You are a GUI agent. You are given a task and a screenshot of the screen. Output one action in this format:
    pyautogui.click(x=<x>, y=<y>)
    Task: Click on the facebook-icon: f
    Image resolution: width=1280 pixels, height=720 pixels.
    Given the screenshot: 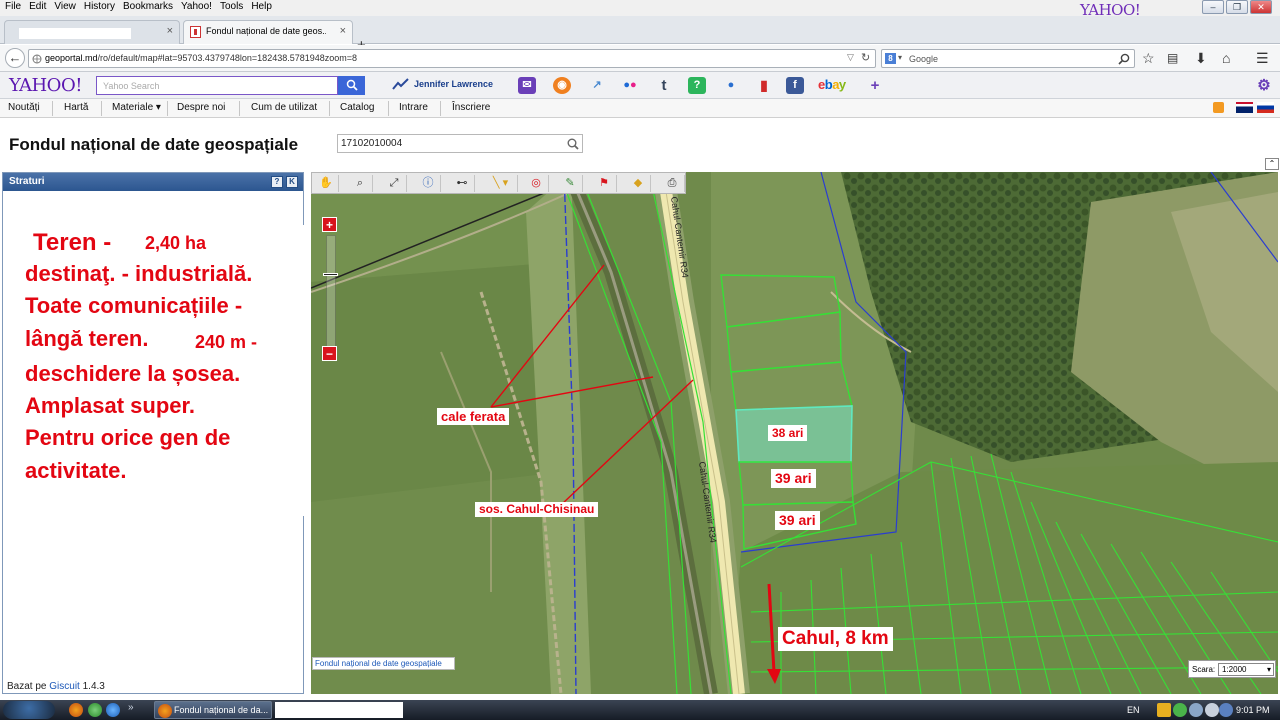 What is the action you would take?
    pyautogui.click(x=795, y=85)
    